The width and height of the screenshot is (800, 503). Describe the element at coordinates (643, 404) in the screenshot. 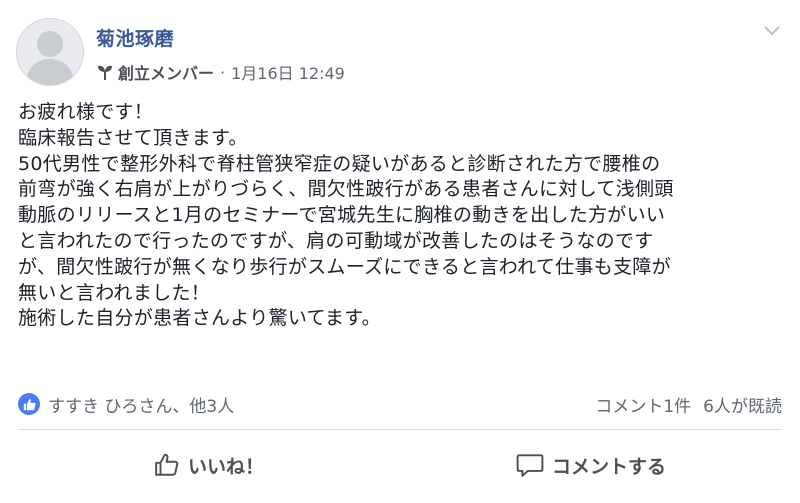

I see `comment-count: コメント1件` at that location.